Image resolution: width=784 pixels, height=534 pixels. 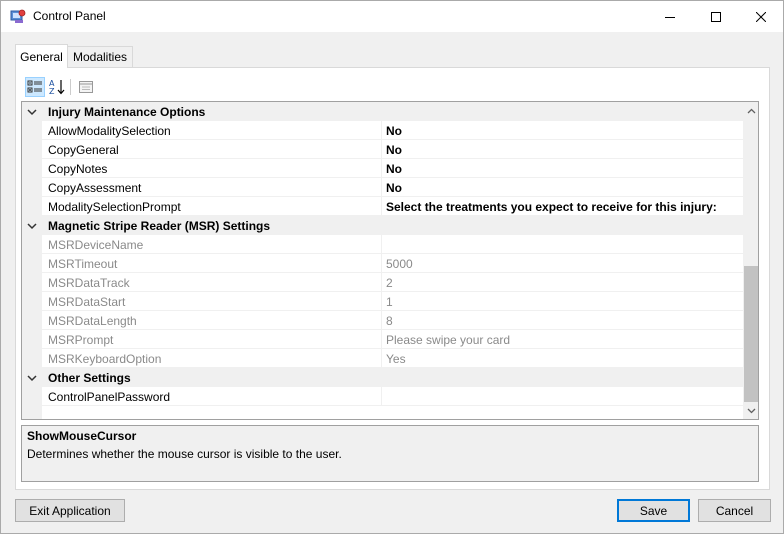 I want to click on control-panel-app-icon, so click(x=18, y=16).